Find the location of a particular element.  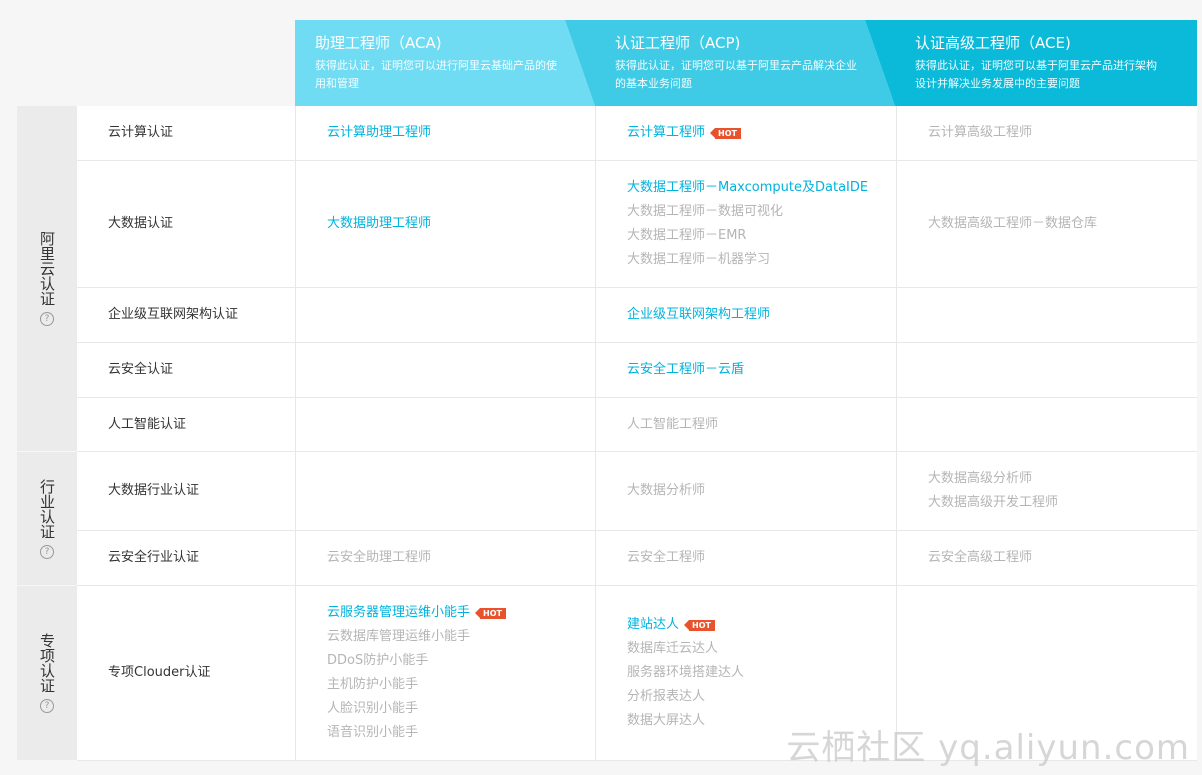

table-row: 人工智能认证 人工智能工程师 is located at coordinates (637, 425).